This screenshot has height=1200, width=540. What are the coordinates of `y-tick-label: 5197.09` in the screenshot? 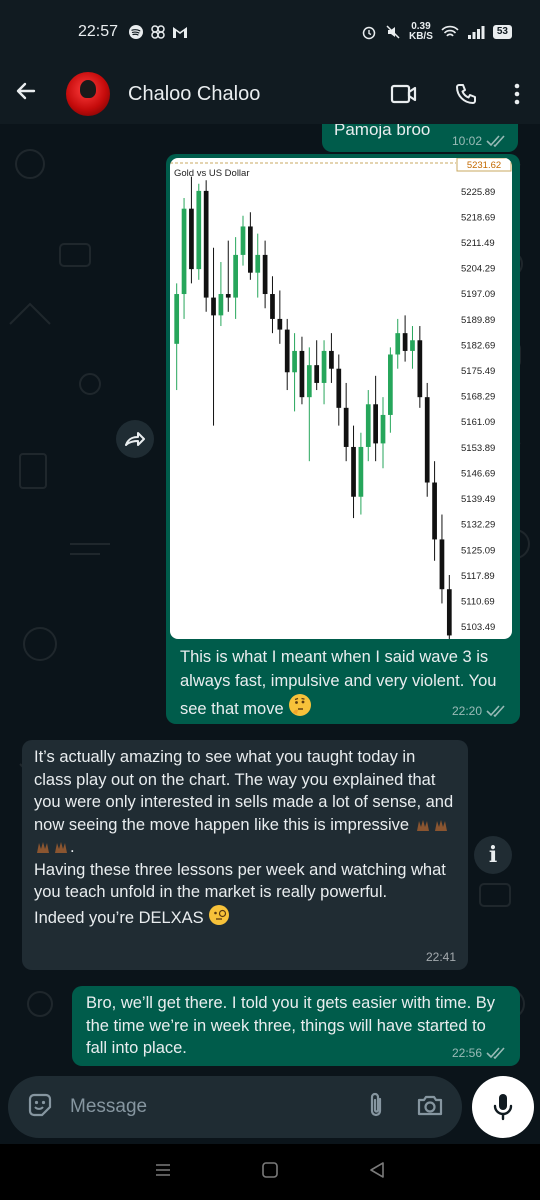 It's located at (478, 294).